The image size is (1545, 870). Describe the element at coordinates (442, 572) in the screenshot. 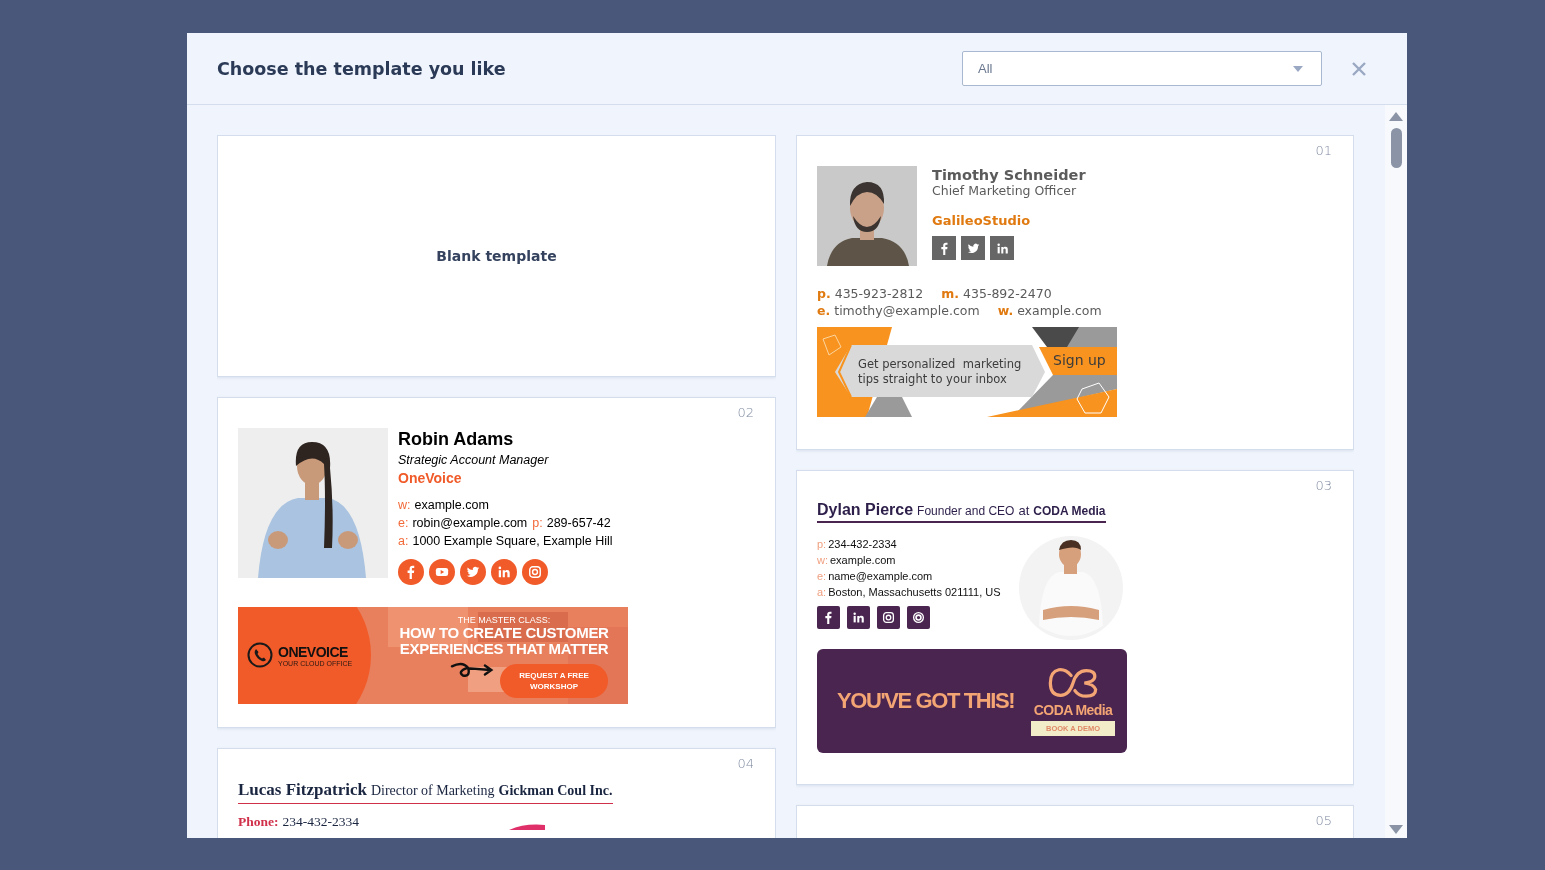

I see `youtube-icon` at that location.